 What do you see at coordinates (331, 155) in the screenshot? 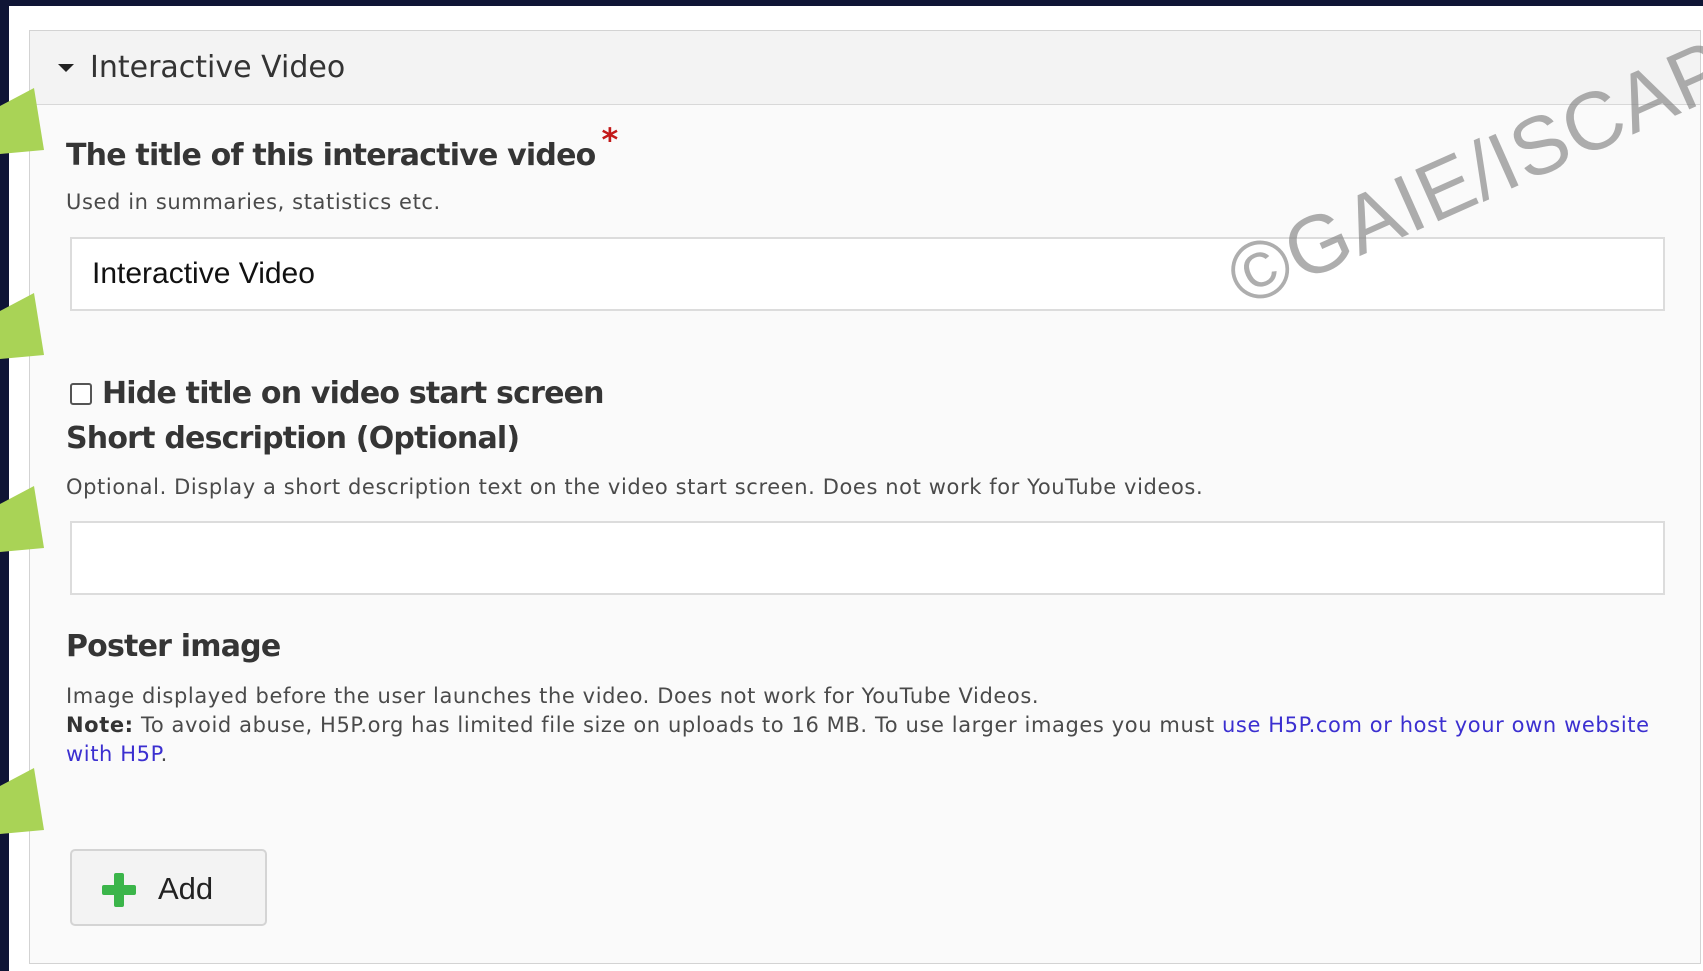
I see `title-field-label-text: The title of this interactive video` at bounding box center [331, 155].